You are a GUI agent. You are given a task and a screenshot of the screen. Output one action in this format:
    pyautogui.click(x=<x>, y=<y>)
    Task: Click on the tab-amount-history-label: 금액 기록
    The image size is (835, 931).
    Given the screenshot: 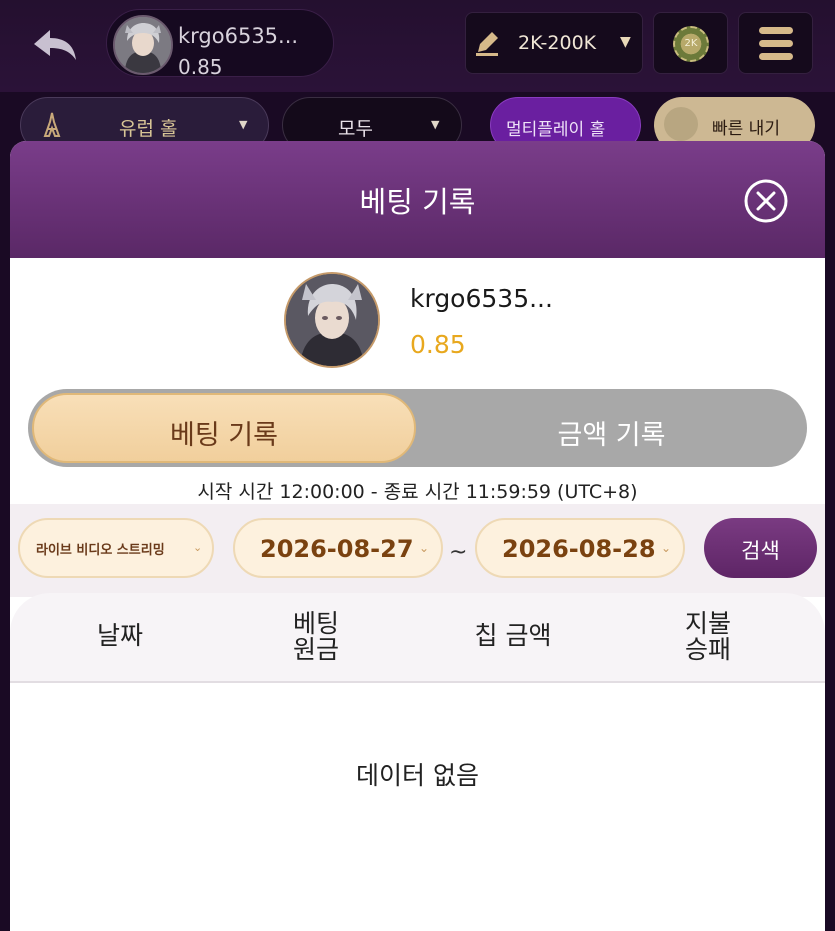 What is the action you would take?
    pyautogui.click(x=611, y=435)
    